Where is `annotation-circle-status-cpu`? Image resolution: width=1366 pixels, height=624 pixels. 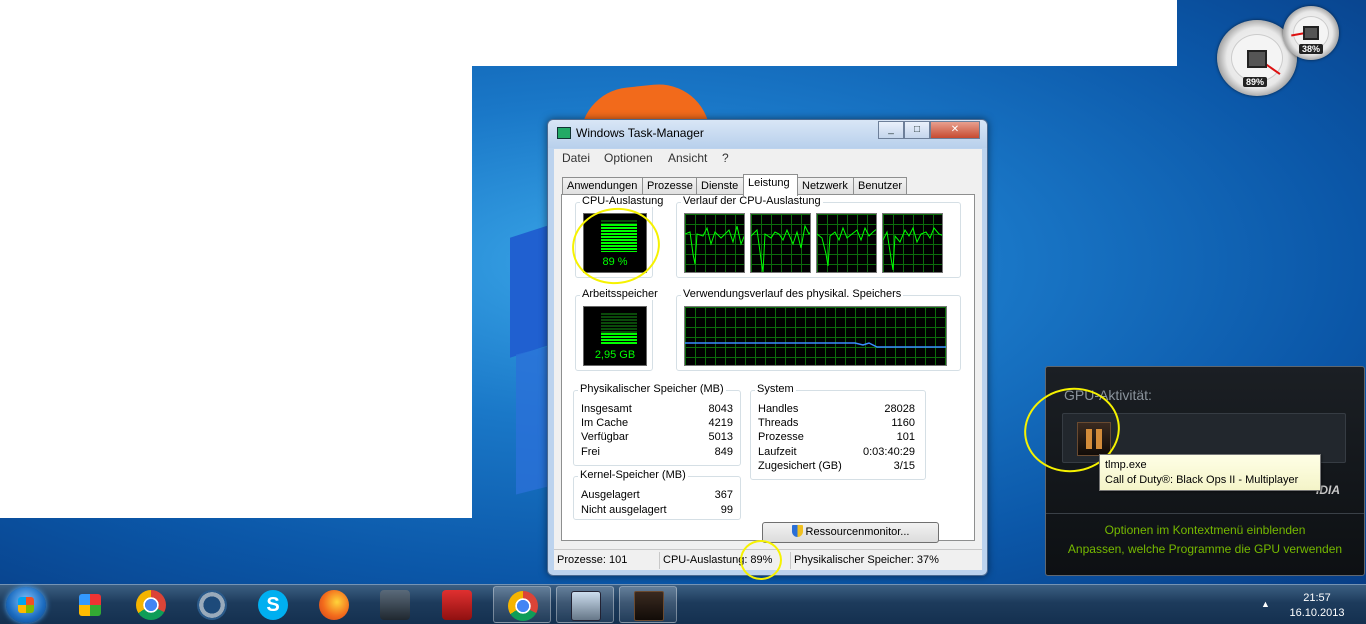 annotation-circle-status-cpu is located at coordinates (761, 560).